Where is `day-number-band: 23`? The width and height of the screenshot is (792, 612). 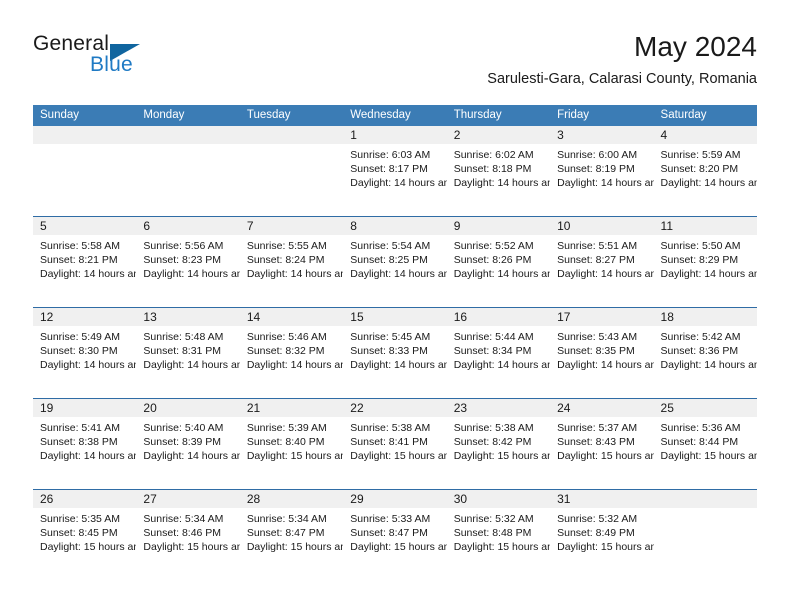
day-number-band: 23 is located at coordinates (498, 408).